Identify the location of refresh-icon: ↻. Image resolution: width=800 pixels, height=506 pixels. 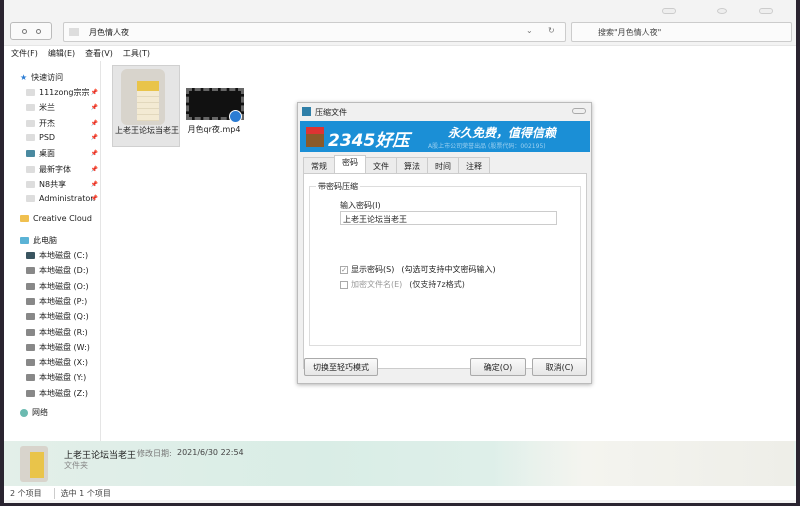
(551, 30).